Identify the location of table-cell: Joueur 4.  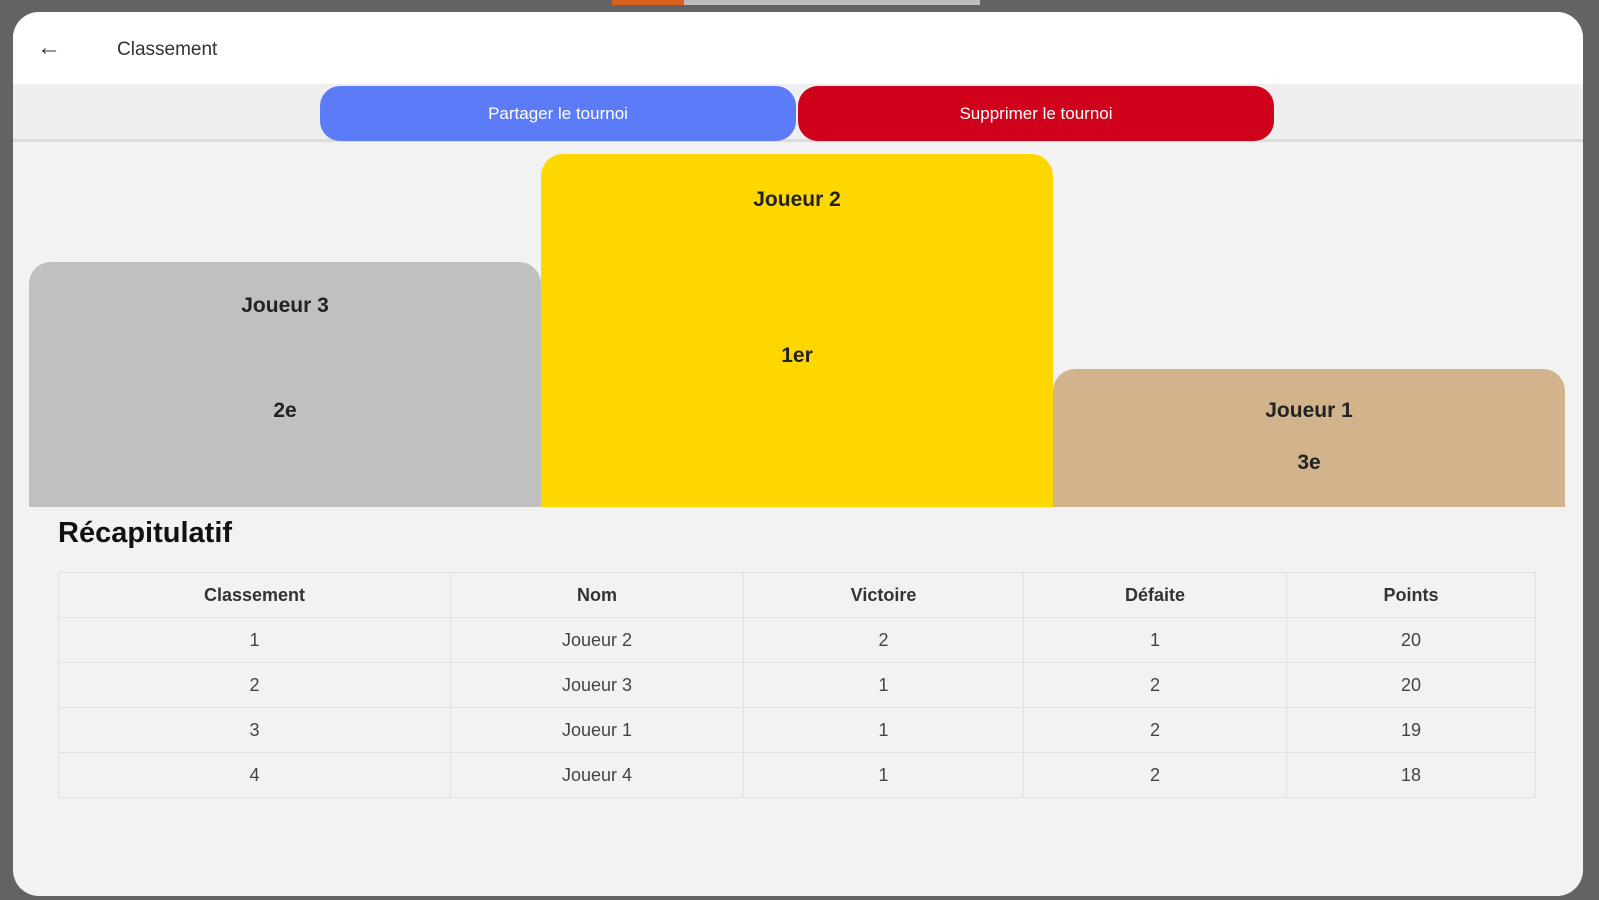
(597, 775).